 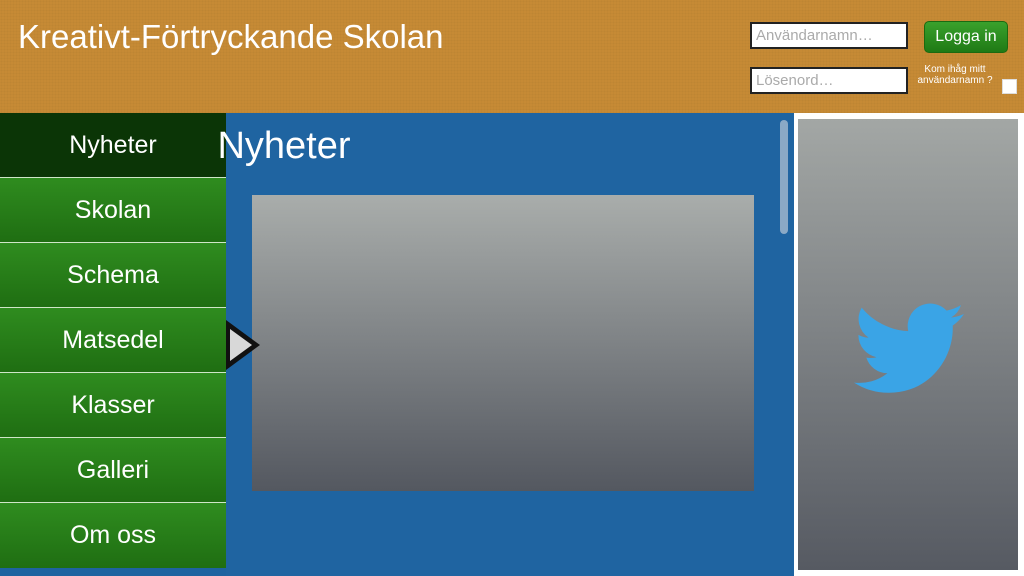 I want to click on twitter-bird-icon, so click(x=909, y=349).